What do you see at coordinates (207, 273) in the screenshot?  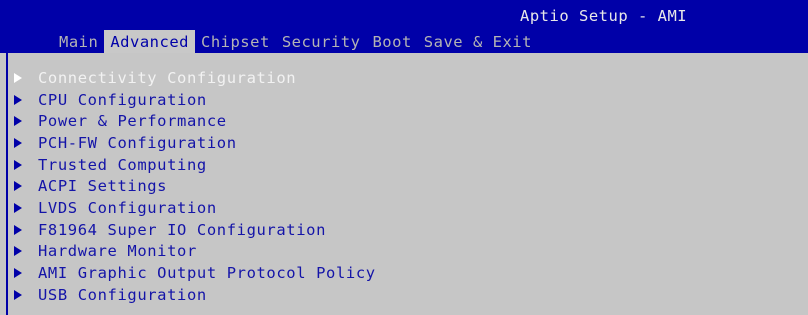 I see `menu-item-label: AMI Graphic Output Protocol Policy` at bounding box center [207, 273].